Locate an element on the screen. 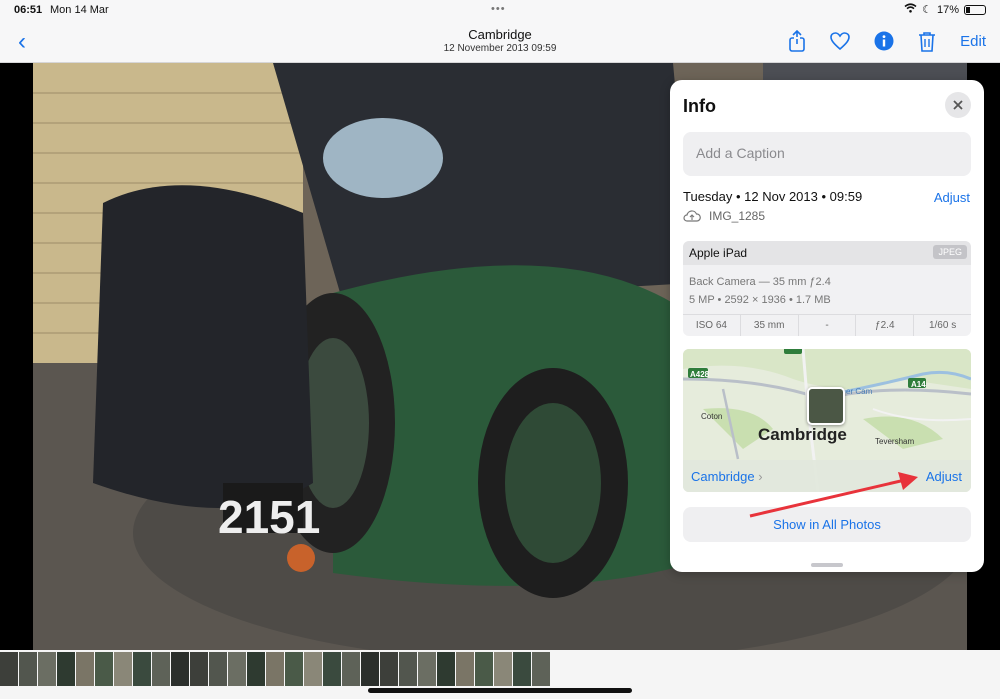 This screenshot has height=699, width=1000. thumbnail-list is located at coordinates (275, 669).